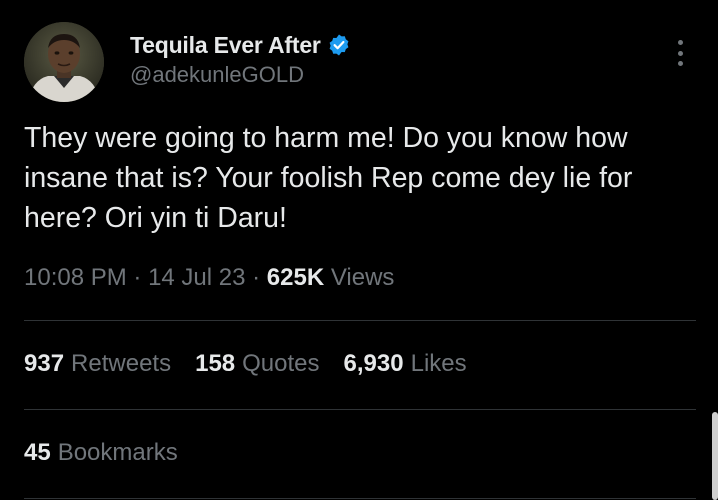 The height and width of the screenshot is (500, 718). Describe the element at coordinates (217, 75) in the screenshot. I see `author-handle: @adekunleGOLD` at that location.